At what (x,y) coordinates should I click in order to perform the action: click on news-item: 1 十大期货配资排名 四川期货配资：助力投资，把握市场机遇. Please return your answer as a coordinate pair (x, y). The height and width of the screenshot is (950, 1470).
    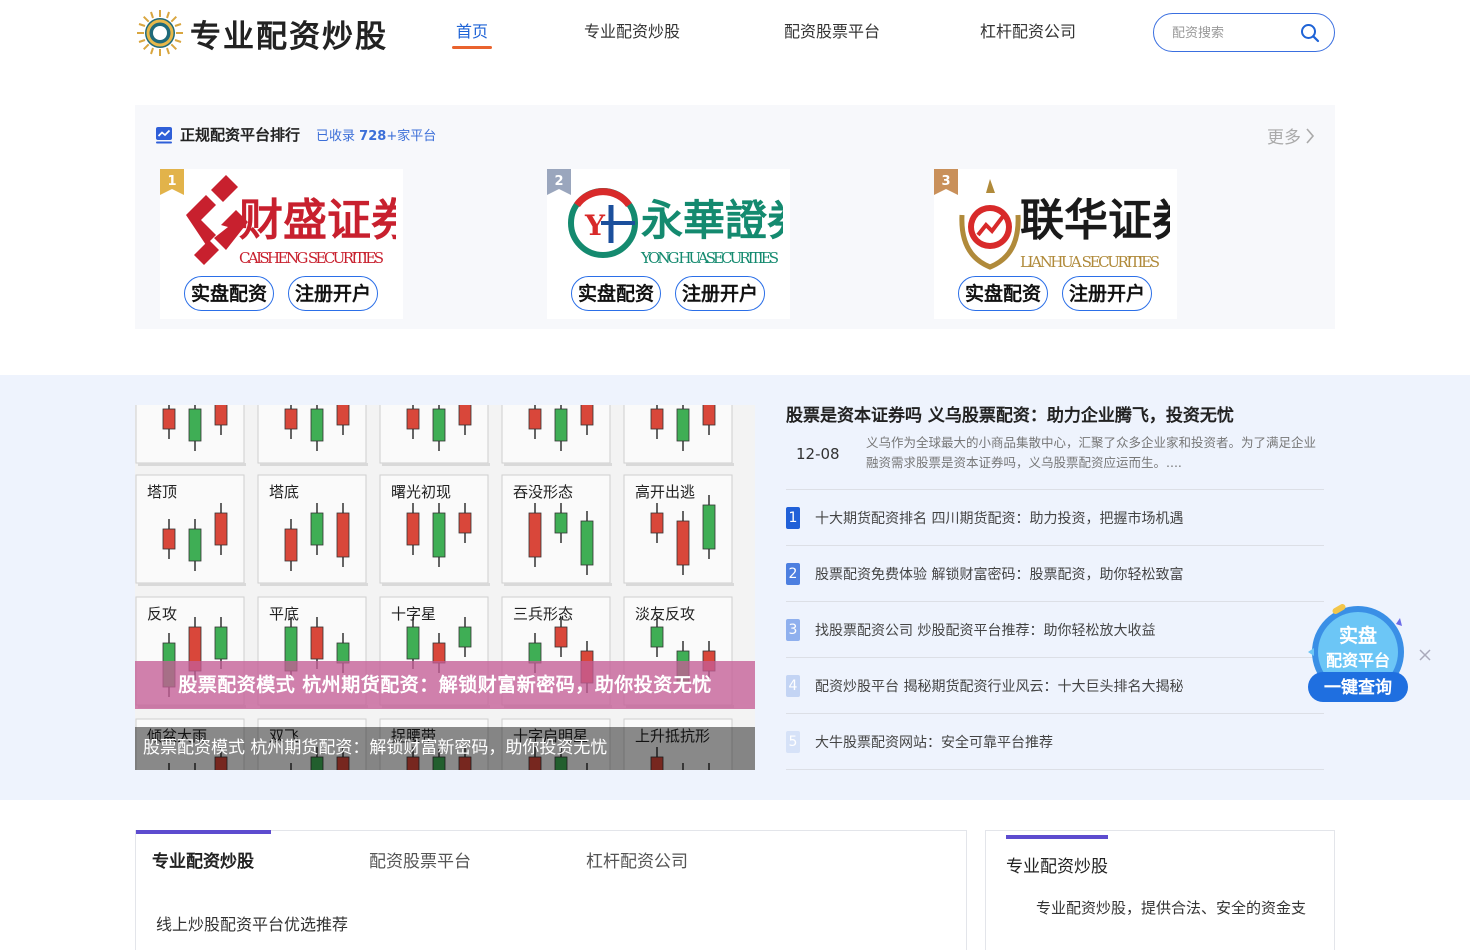
    Looking at the image, I should click on (1055, 518).